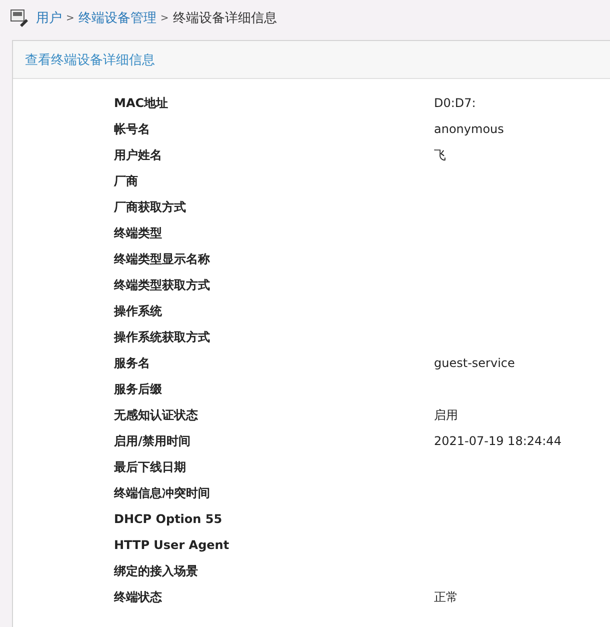 Image resolution: width=610 pixels, height=627 pixels. What do you see at coordinates (150, 207) in the screenshot?
I see `field-label: 厂商获取方式` at bounding box center [150, 207].